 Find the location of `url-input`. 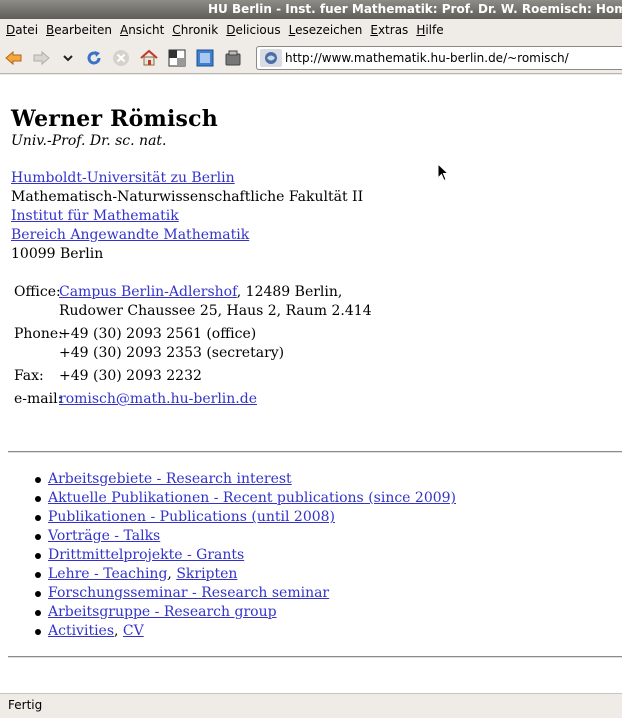

url-input is located at coordinates (450, 58).